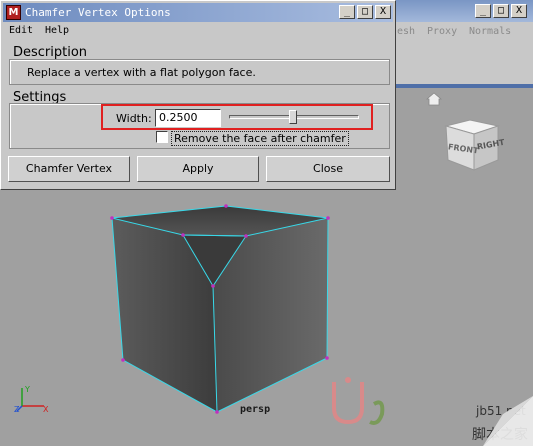 Image resolution: width=533 pixels, height=446 pixels. What do you see at coordinates (255, 409) in the screenshot?
I see `camera-label: persp` at bounding box center [255, 409].